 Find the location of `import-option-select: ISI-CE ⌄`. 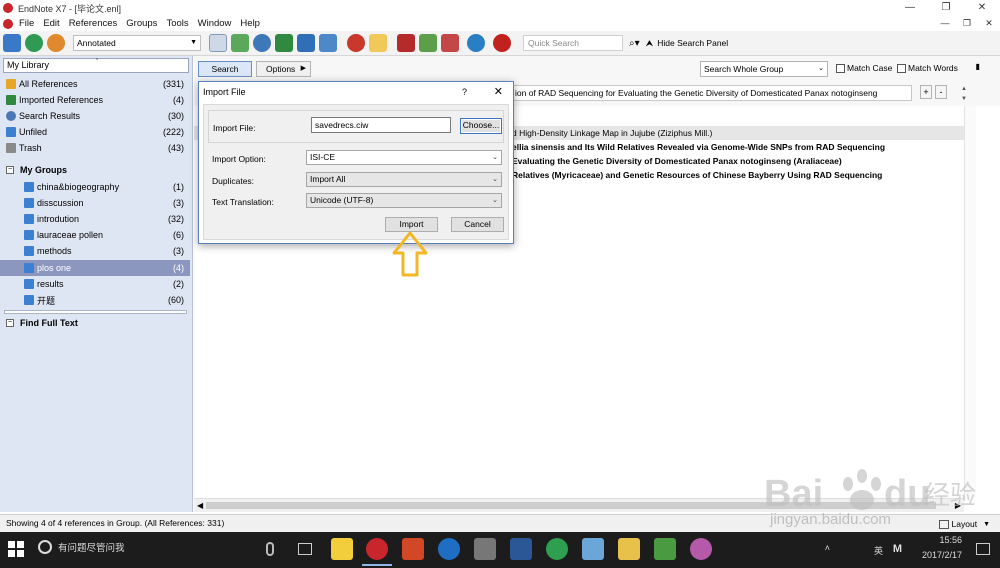

import-option-select: ISI-CE ⌄ is located at coordinates (404, 157).